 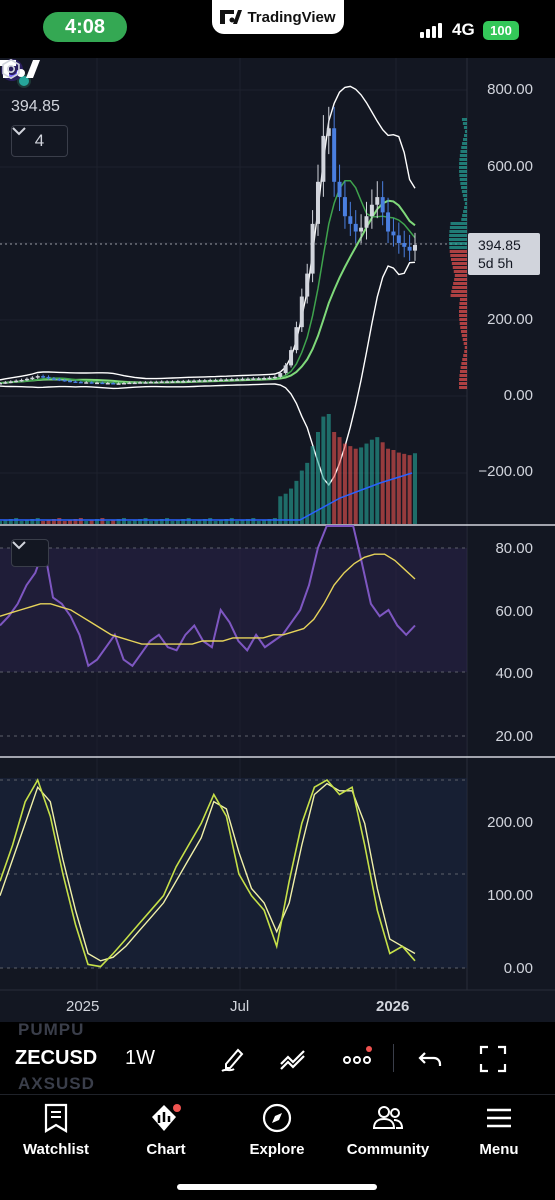 I want to click on indicators-collapse-button: 4, so click(x=39, y=141).